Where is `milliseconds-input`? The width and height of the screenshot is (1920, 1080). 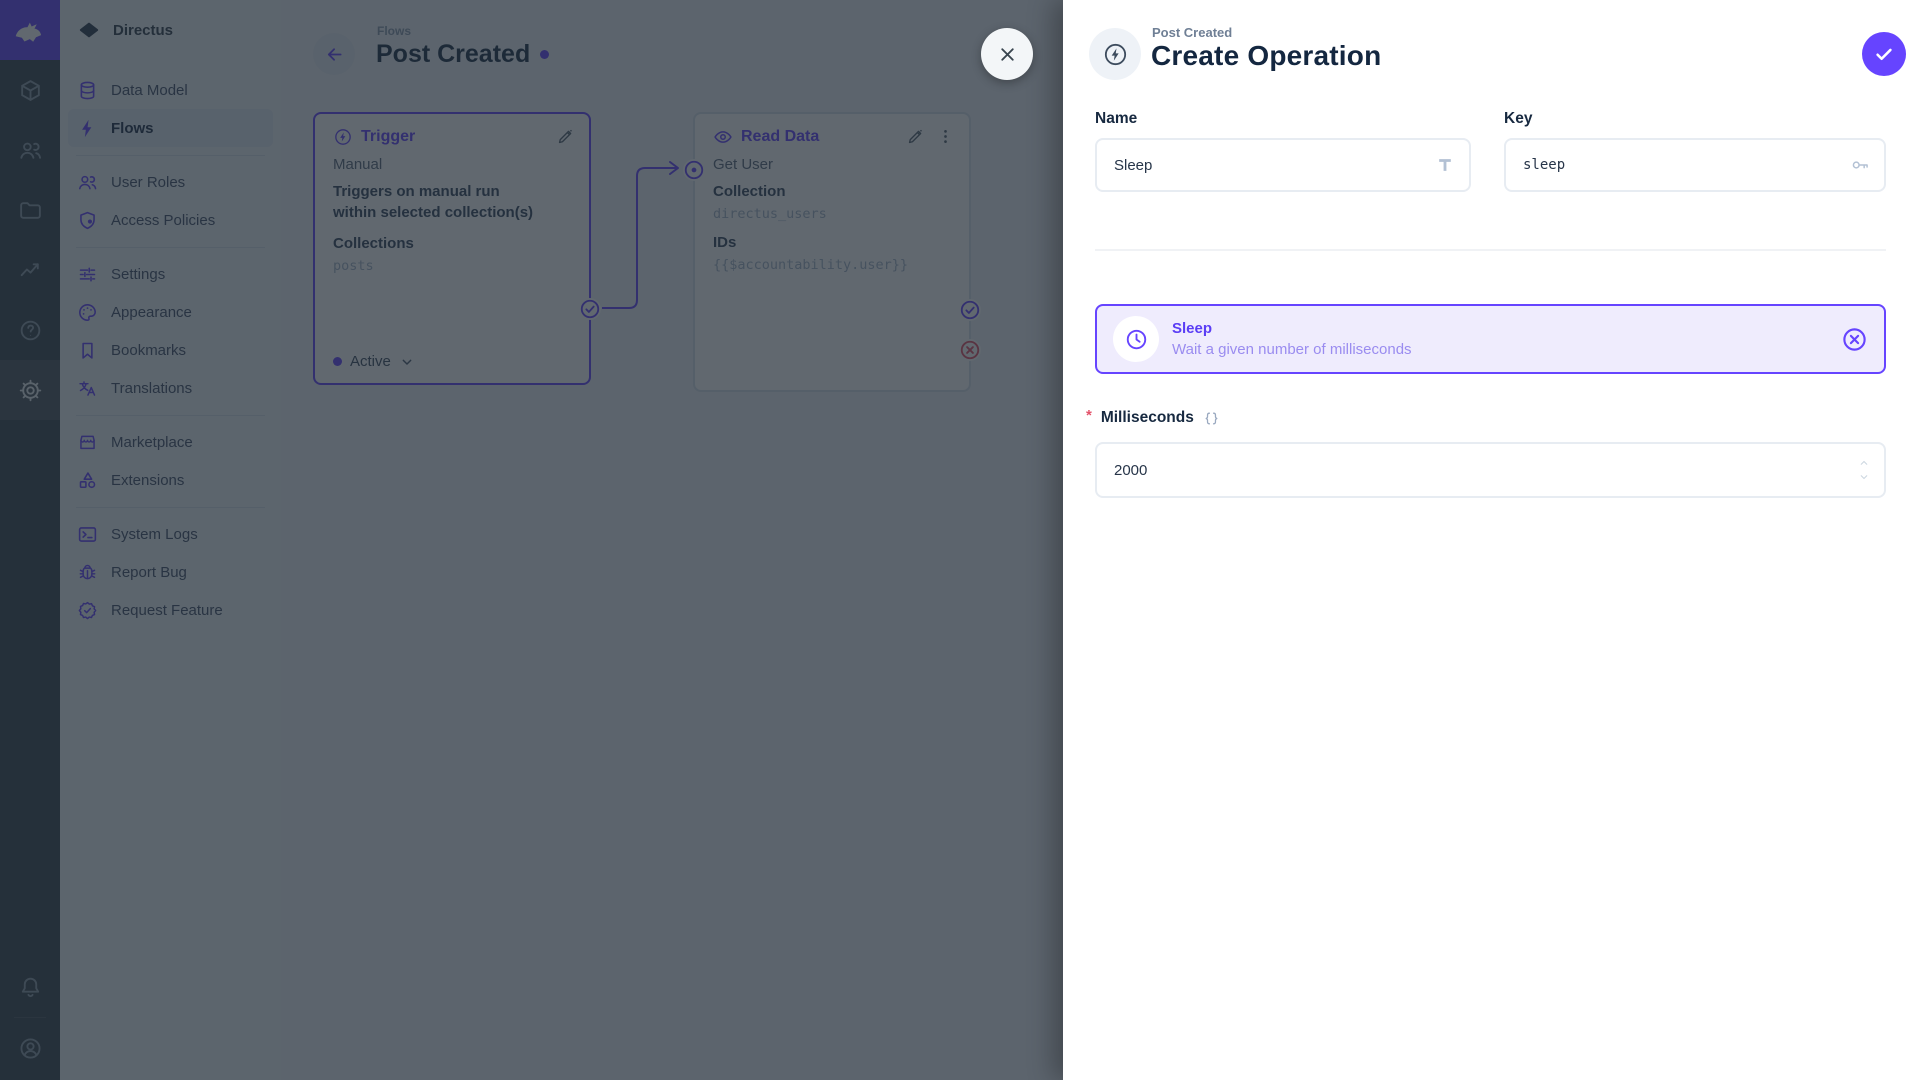
milliseconds-input is located at coordinates (1490, 470).